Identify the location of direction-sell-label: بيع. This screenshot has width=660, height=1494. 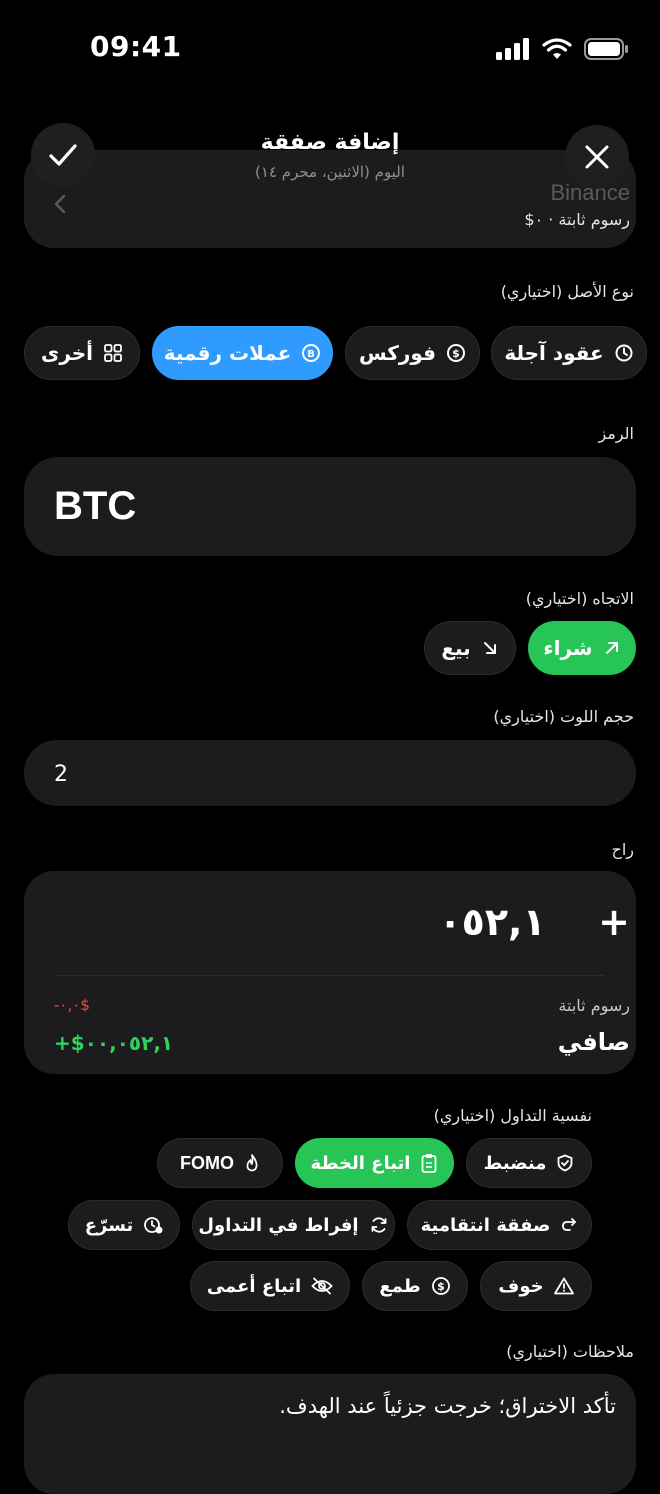
(456, 648).